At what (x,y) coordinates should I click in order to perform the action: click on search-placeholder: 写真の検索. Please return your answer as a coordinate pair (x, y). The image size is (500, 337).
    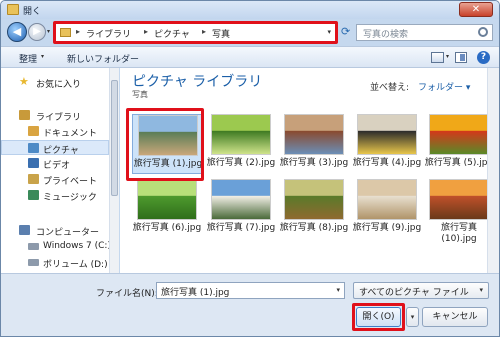
    Looking at the image, I should click on (386, 35).